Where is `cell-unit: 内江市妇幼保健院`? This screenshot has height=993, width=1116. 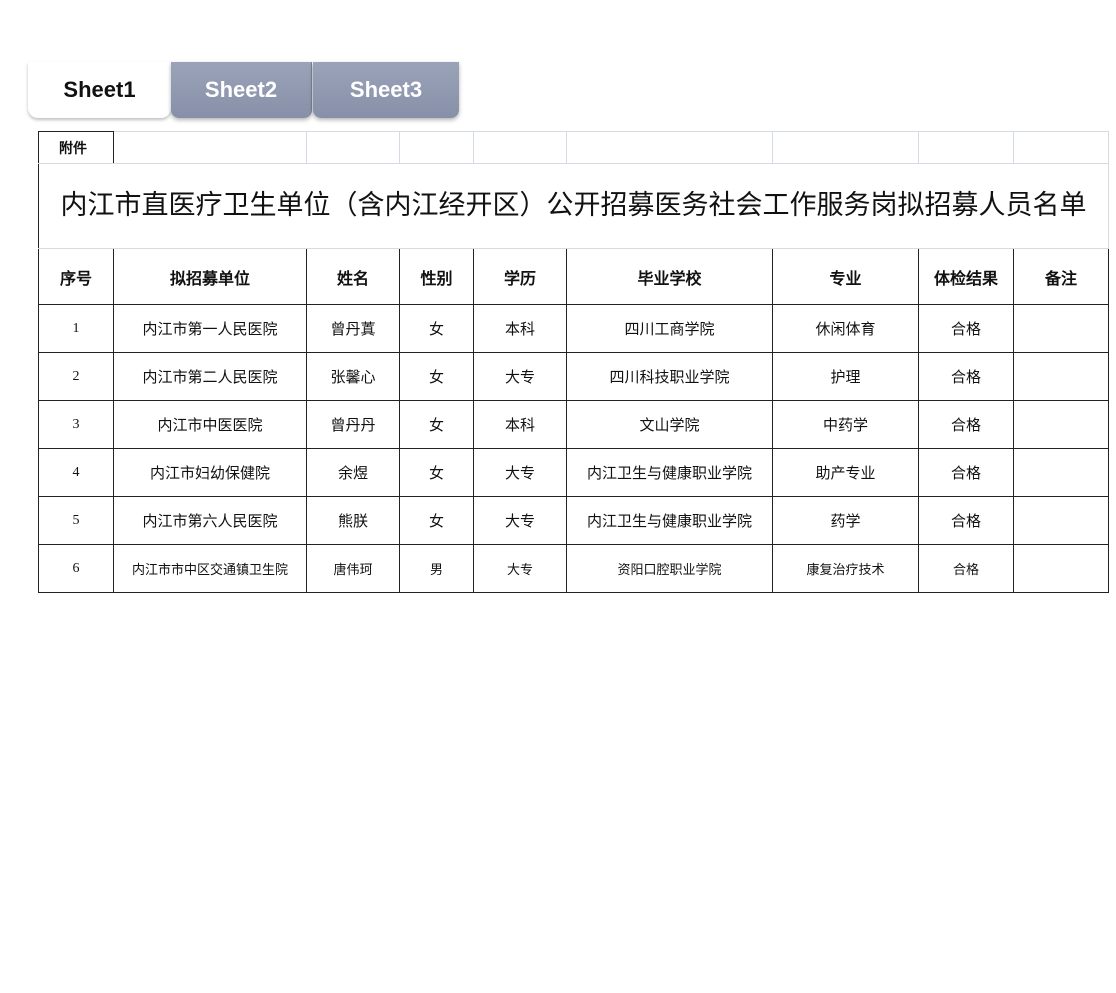 cell-unit: 内江市妇幼保健院 is located at coordinates (210, 472).